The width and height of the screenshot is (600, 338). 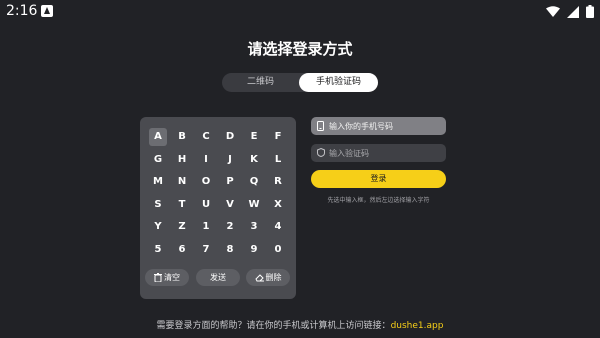 I want to click on key-b: B, so click(x=182, y=137).